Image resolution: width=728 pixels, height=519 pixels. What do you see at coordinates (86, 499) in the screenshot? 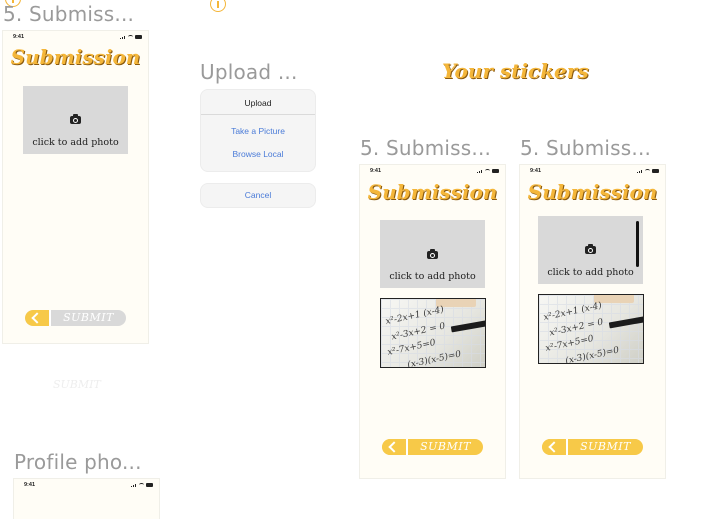
I see `phone-profile: 9:41` at bounding box center [86, 499].